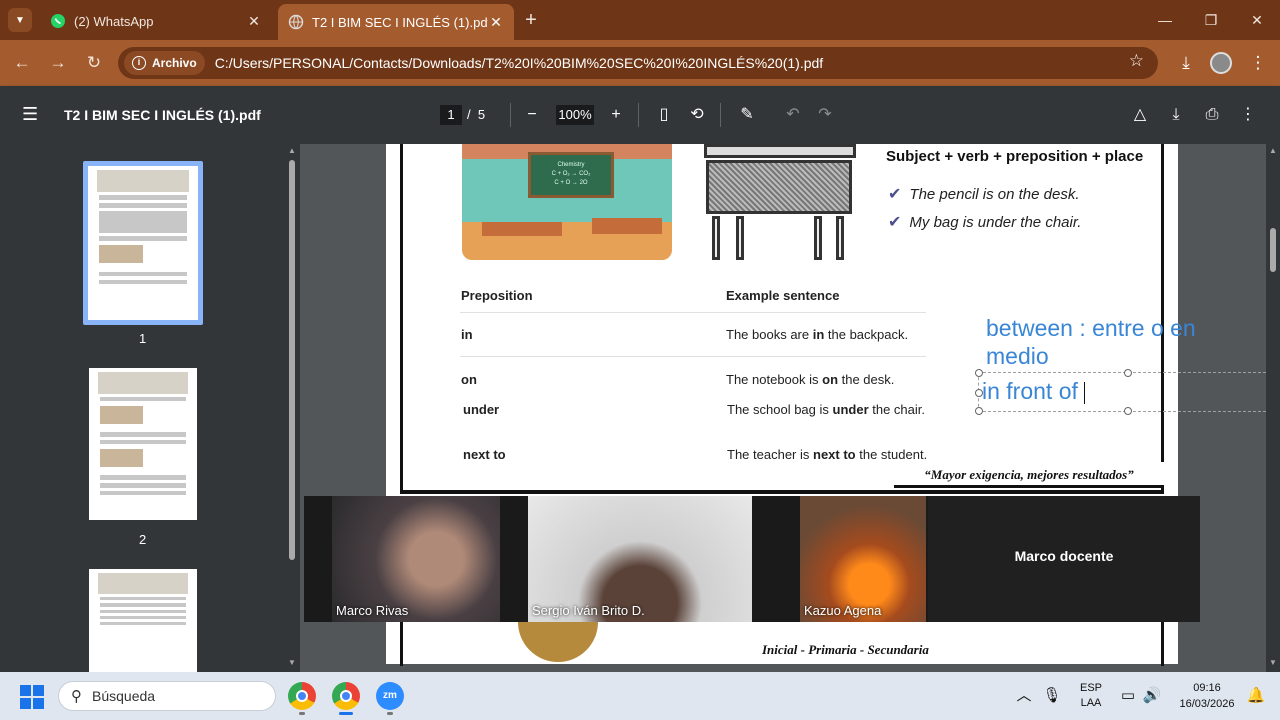 The height and width of the screenshot is (720, 1280). Describe the element at coordinates (1258, 63) in the screenshot. I see `browser-menu-icon: ⋮` at that location.